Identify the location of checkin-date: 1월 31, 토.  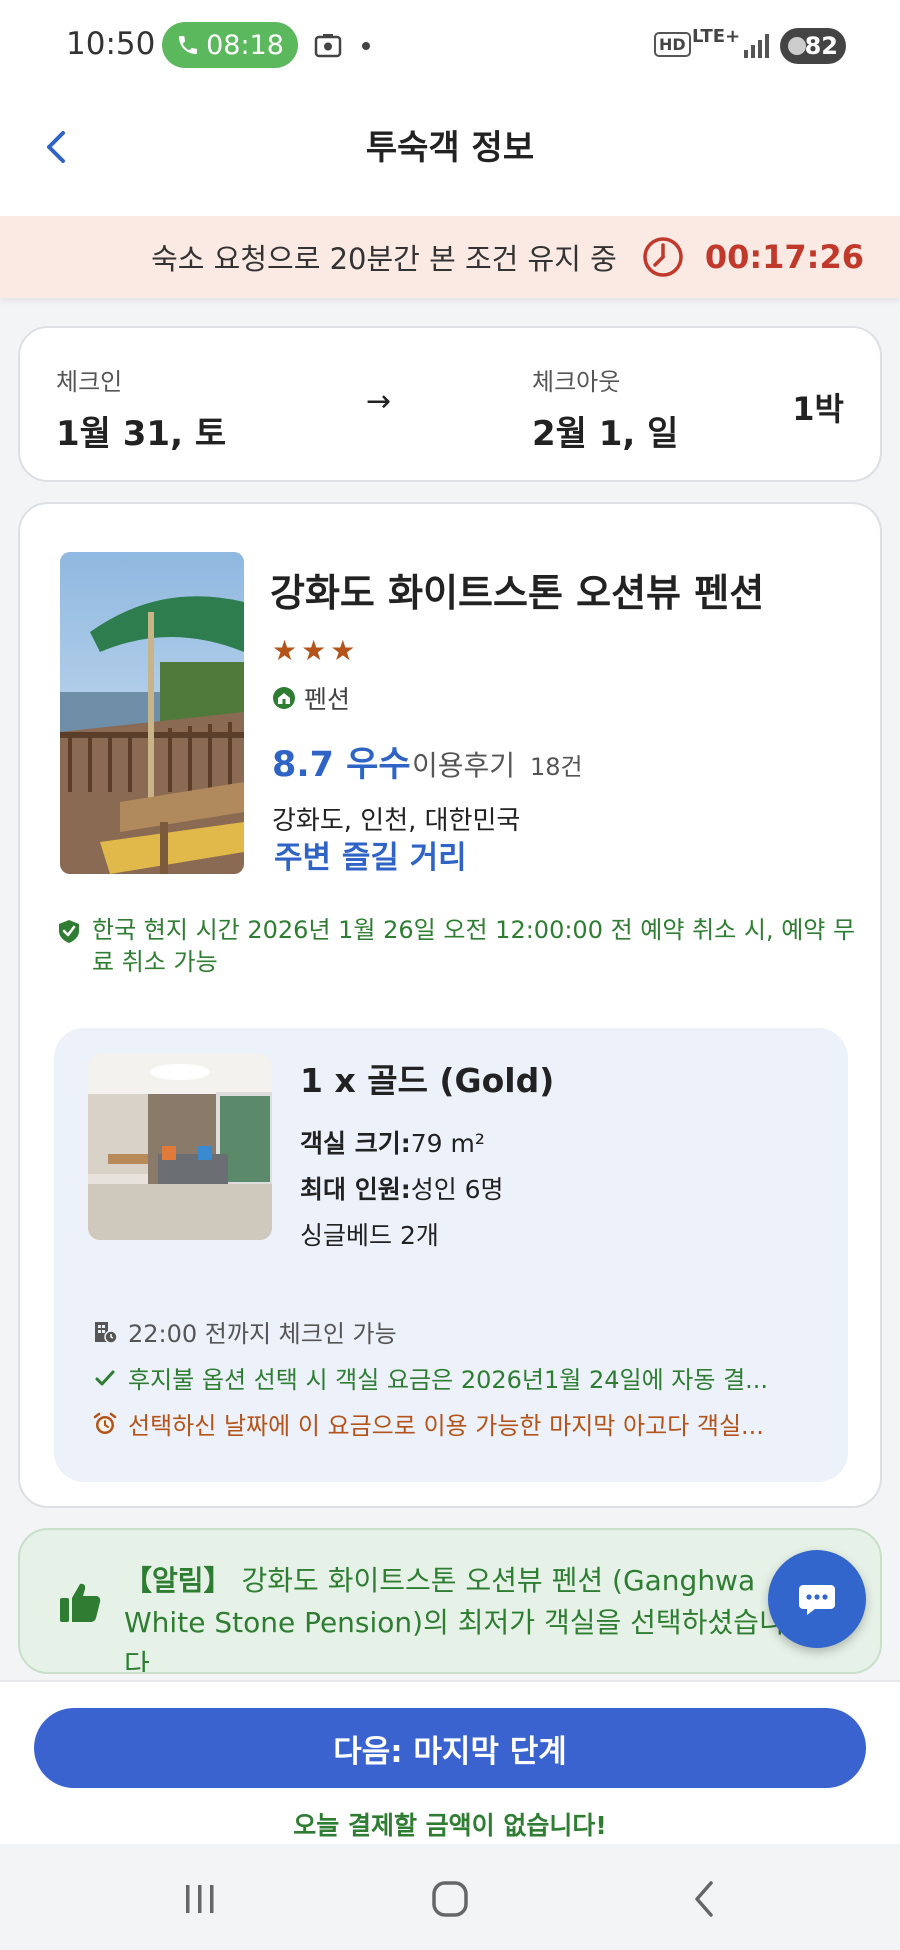
(141, 434).